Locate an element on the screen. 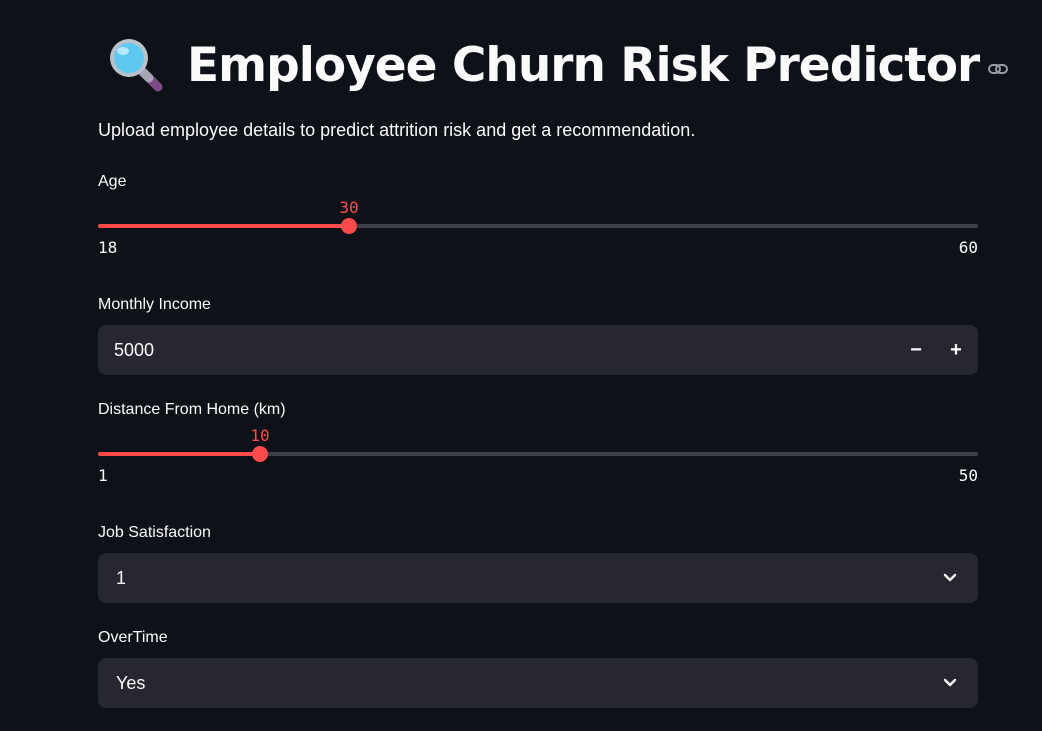  monthly-income-input is located at coordinates (497, 350).